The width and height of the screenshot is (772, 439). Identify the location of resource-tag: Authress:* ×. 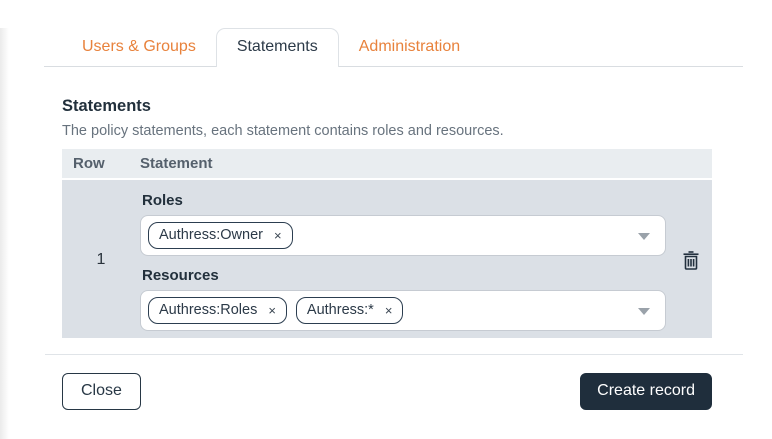
(349, 310).